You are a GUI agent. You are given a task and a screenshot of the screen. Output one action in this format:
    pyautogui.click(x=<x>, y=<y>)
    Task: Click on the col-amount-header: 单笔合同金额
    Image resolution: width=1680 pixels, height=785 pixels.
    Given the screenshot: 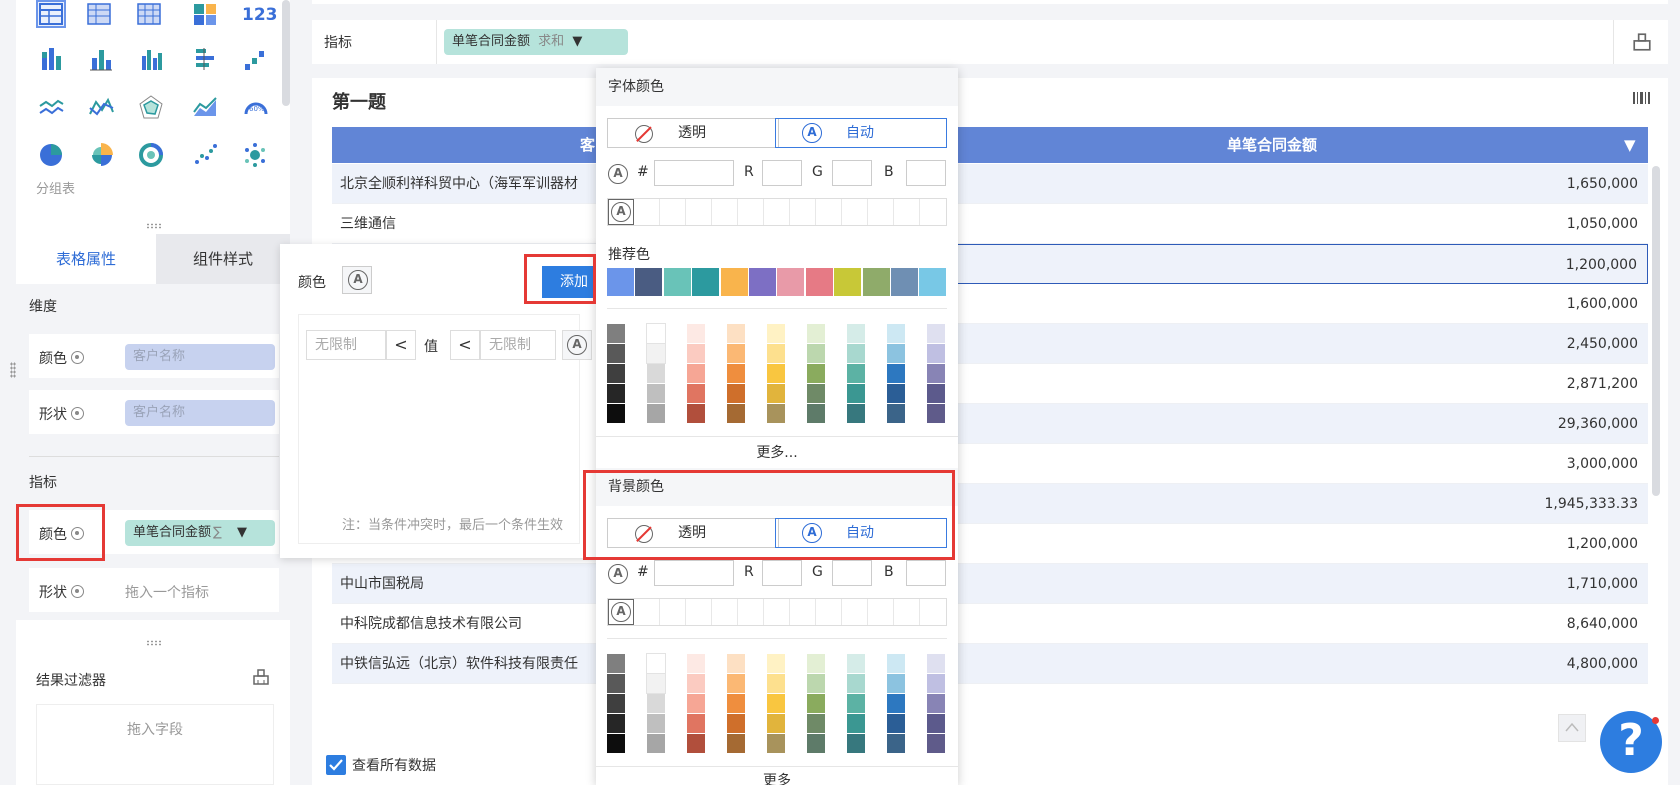 What is the action you would take?
    pyautogui.click(x=1272, y=145)
    